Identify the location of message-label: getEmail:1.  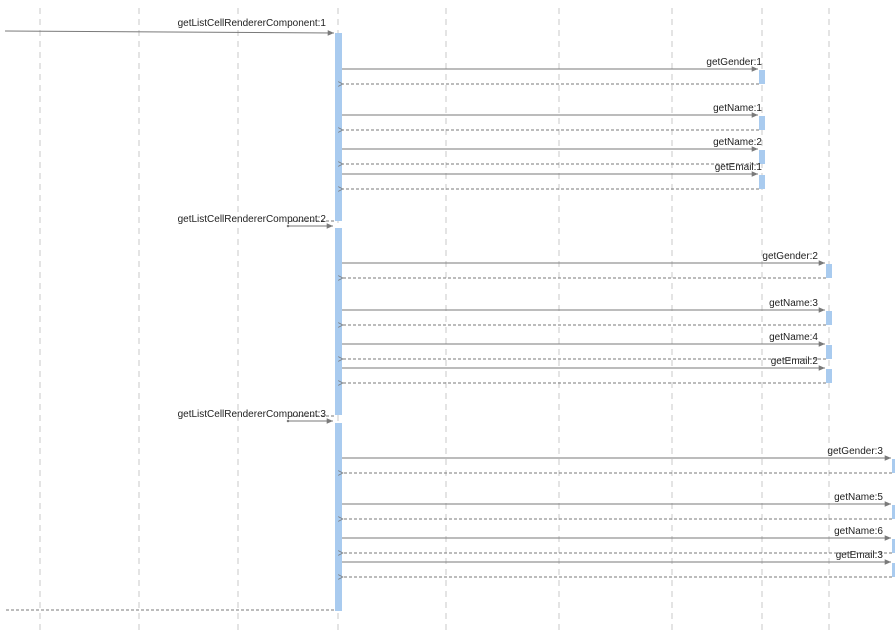
(739, 167).